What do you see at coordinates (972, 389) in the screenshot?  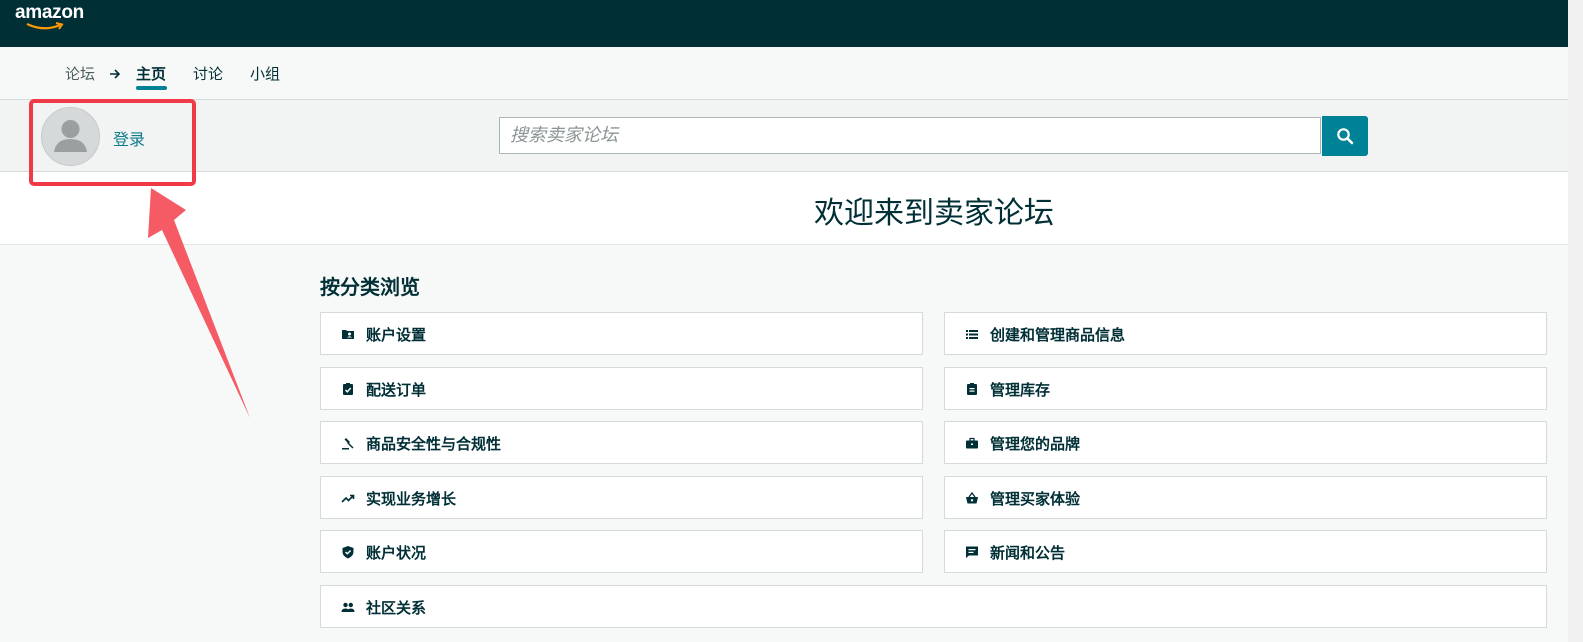 I see `clipboard-icon` at bounding box center [972, 389].